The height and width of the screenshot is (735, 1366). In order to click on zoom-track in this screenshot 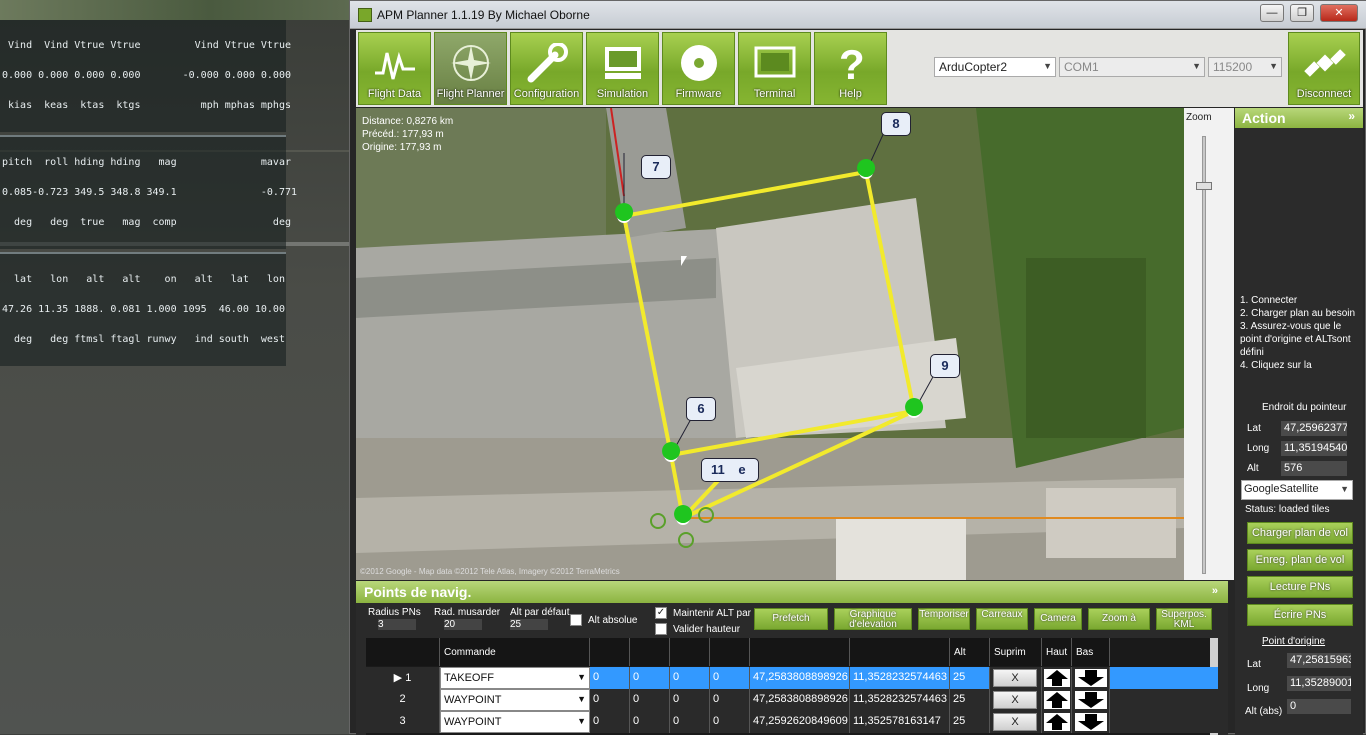, I will do `click(1204, 355)`.